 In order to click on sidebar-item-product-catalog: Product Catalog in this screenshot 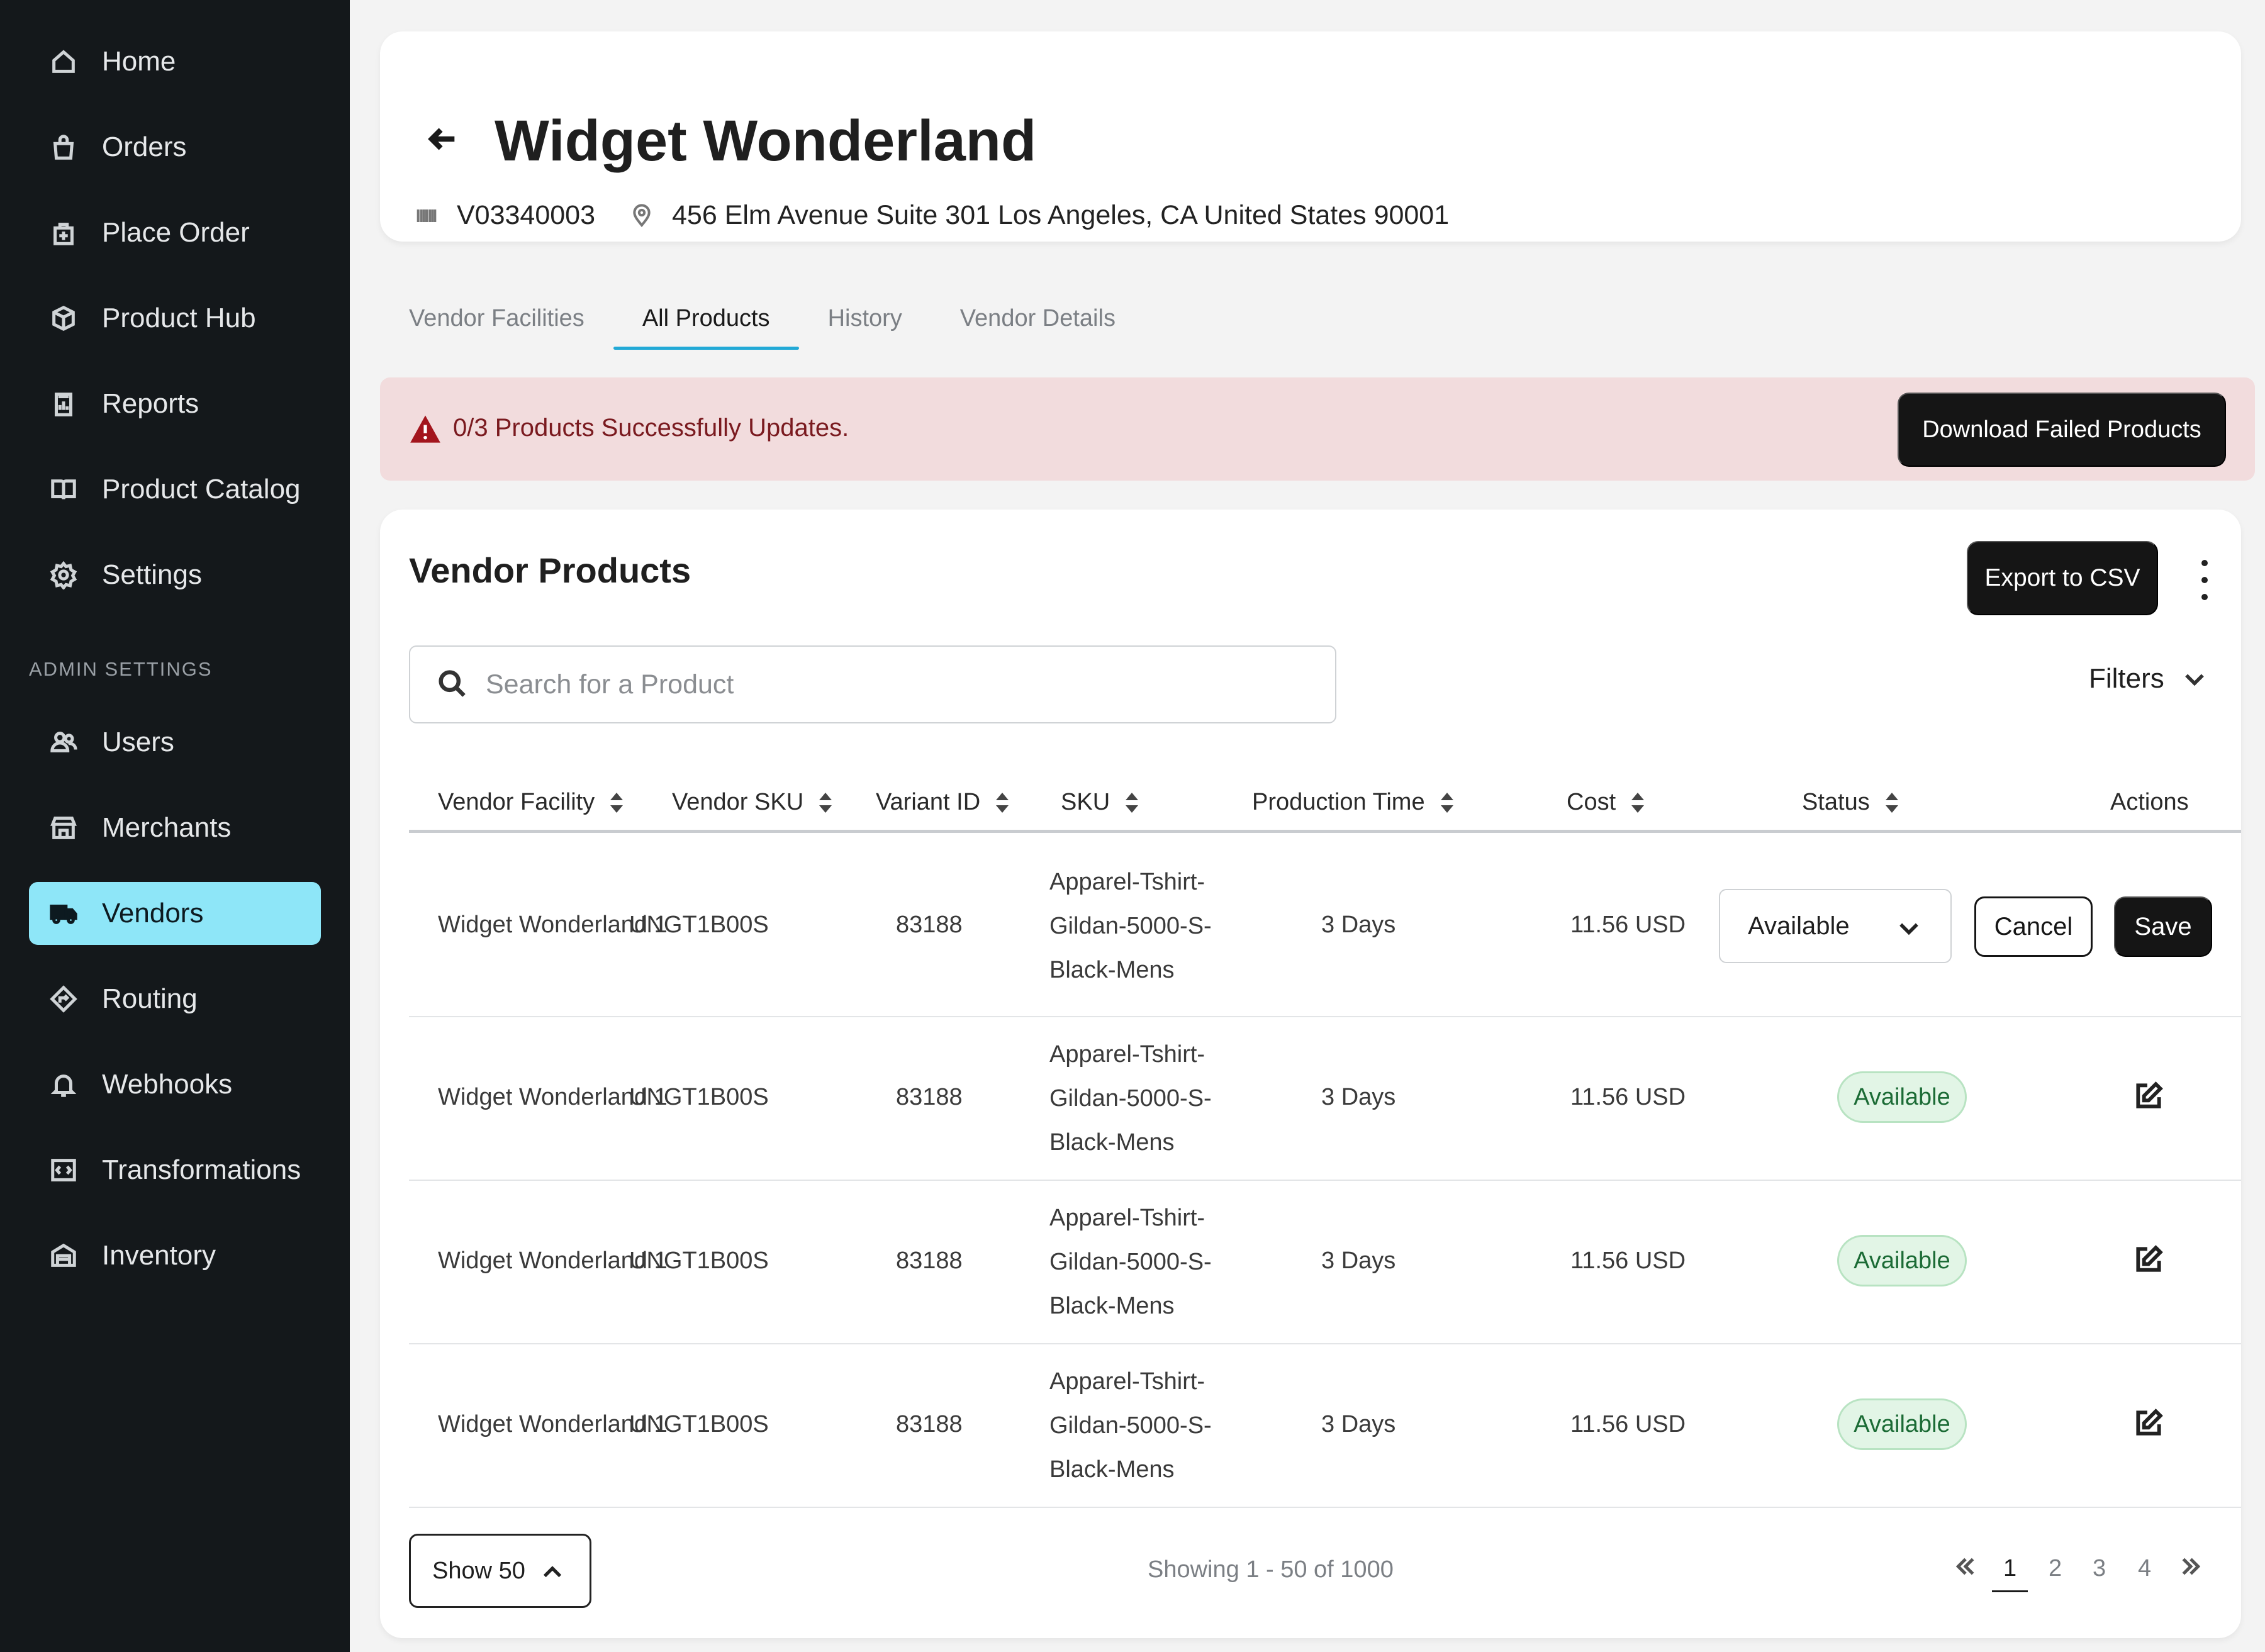, I will do `click(175, 489)`.